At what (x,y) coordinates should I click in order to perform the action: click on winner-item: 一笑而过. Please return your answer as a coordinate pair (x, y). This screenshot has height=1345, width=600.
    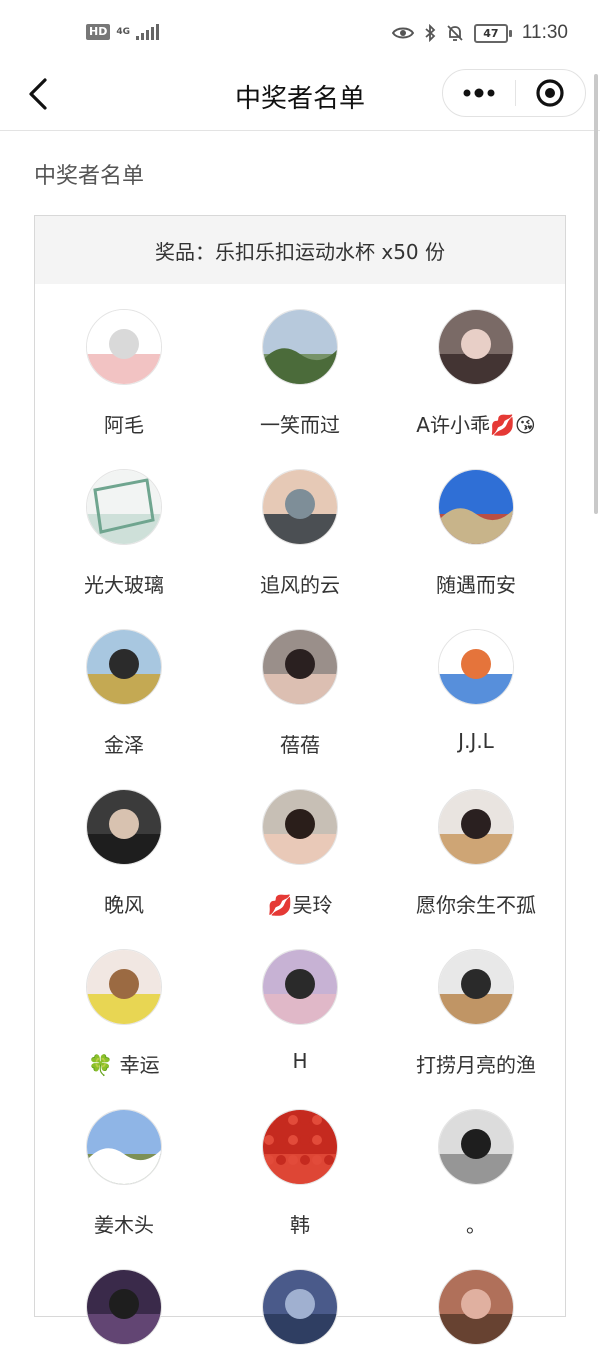
    Looking at the image, I should click on (300, 373).